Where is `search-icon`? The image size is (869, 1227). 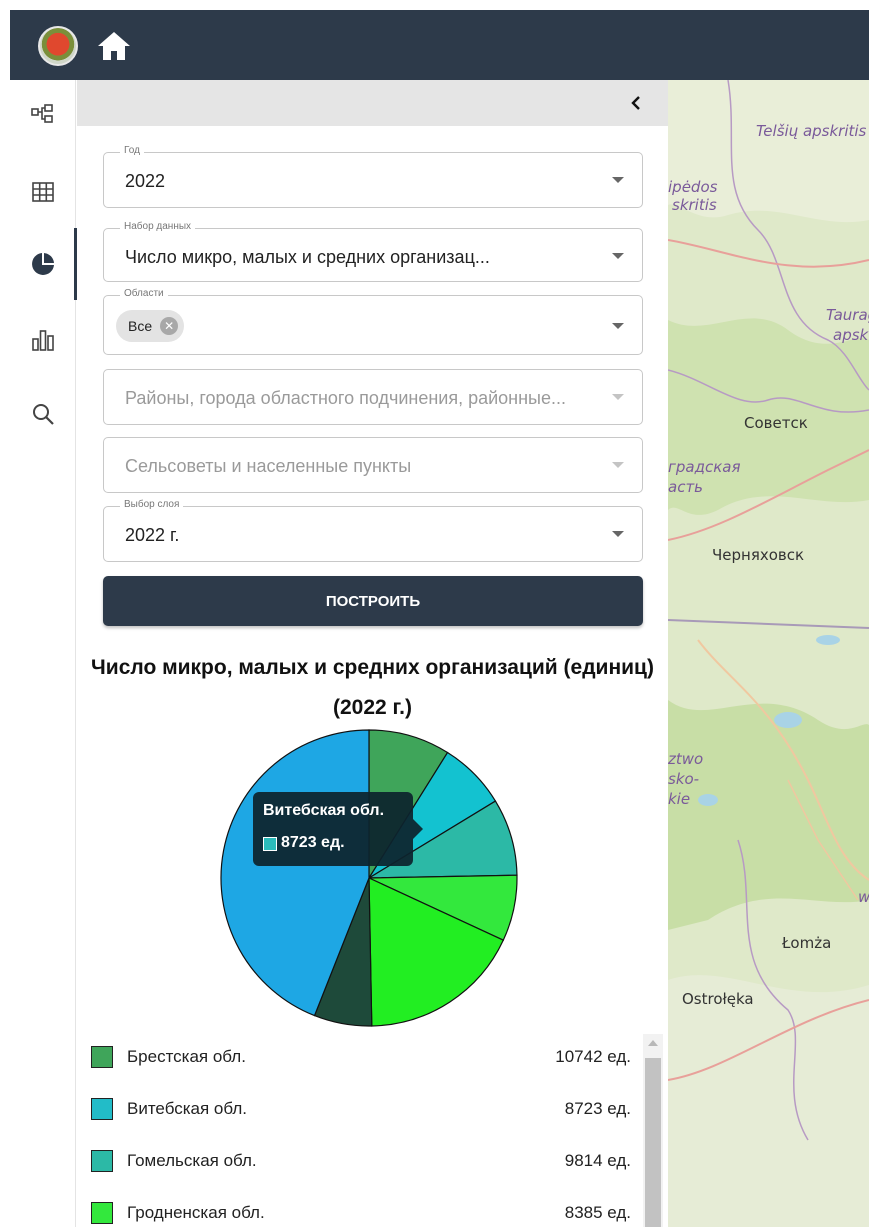
search-icon is located at coordinates (43, 414).